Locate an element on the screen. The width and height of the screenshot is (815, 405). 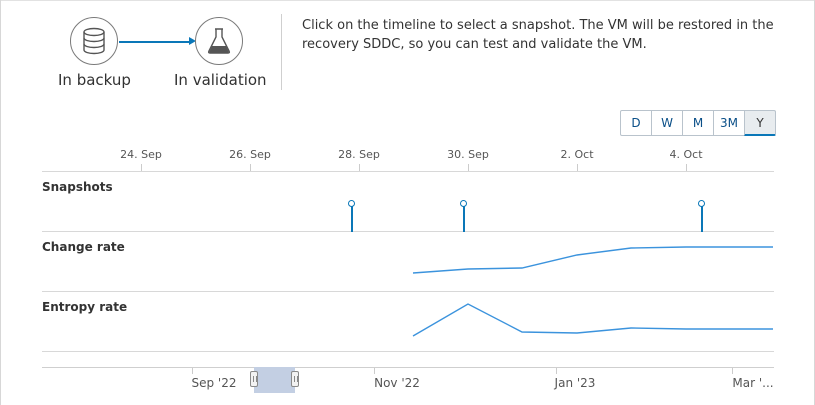
navigator-label: Sep '22 is located at coordinates (214, 383).